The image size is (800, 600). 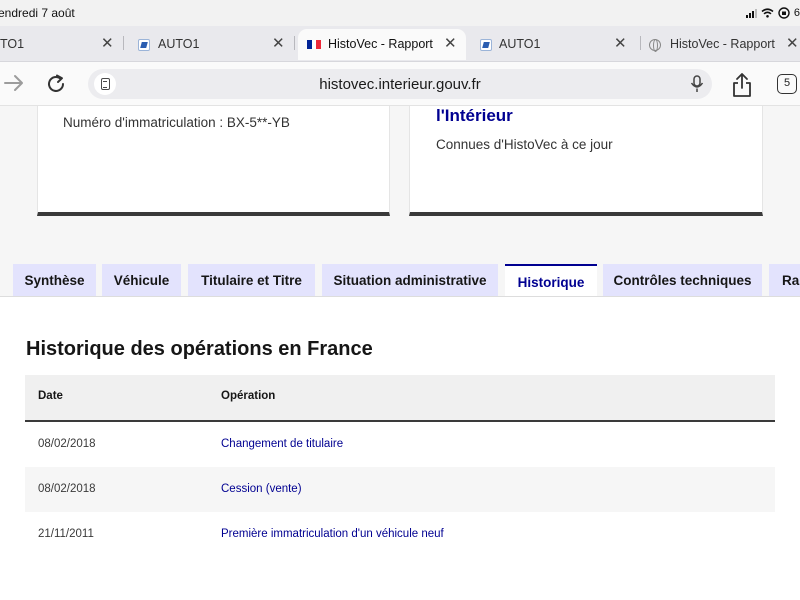 I want to click on tab-synthese: Synthèse, so click(x=54, y=280).